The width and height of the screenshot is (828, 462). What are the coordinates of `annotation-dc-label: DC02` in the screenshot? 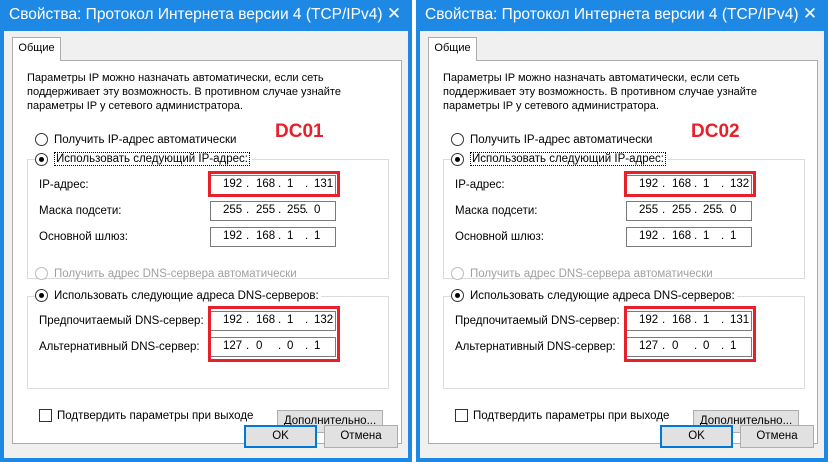 It's located at (715, 131).